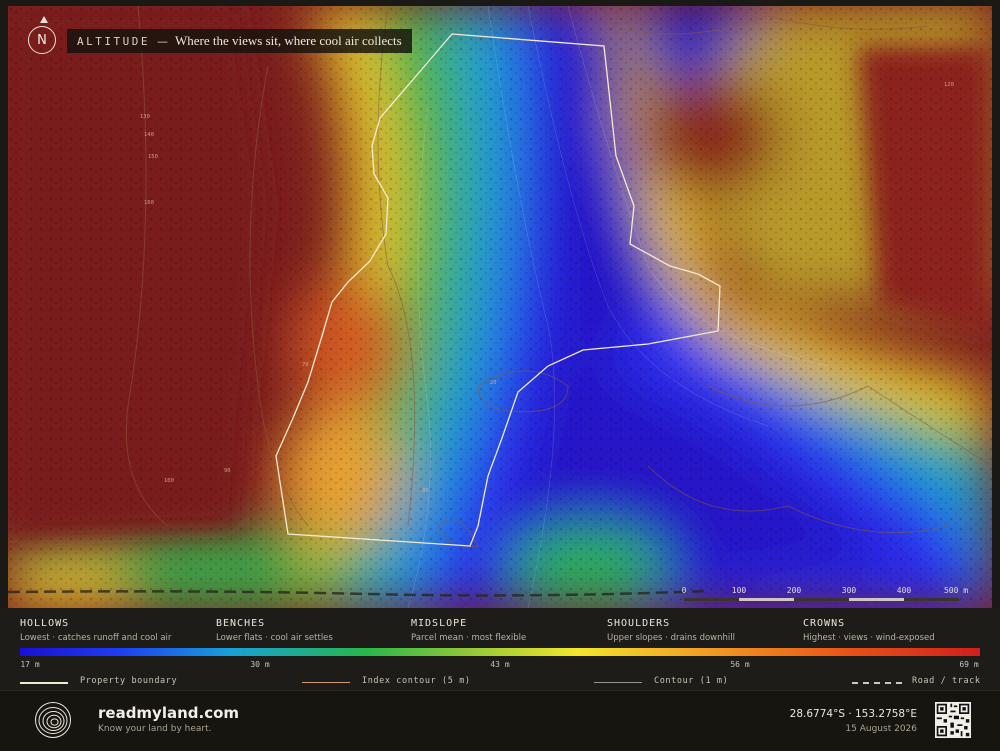 This screenshot has width=1000, height=751. I want to click on zone-name: HOLLOWS, so click(45, 623).